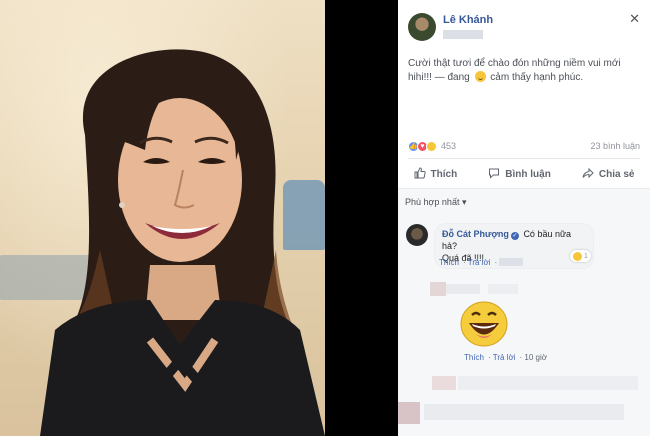 Image resolution: width=650 pixels, height=436 pixels. Describe the element at coordinates (514, 236) in the screenshot. I see `verified-badge-icon: ✓` at that location.